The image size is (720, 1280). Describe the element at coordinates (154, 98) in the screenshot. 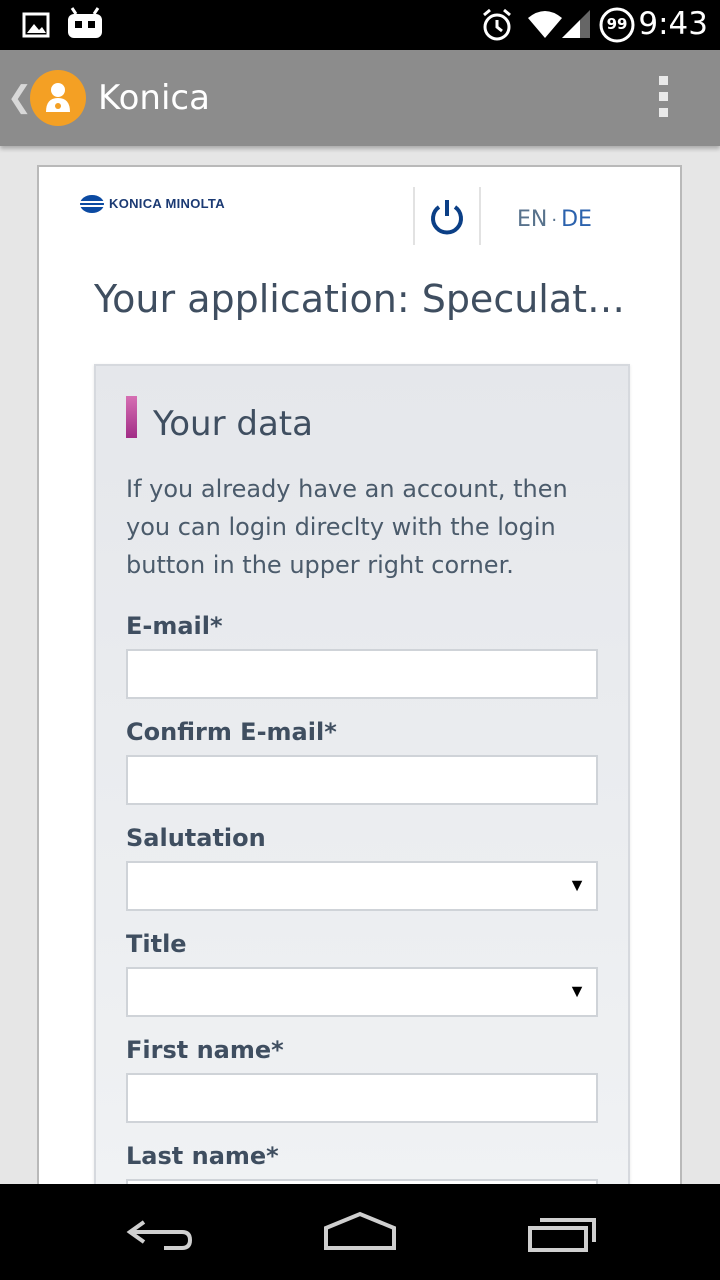

I see `app-title: Konica` at that location.